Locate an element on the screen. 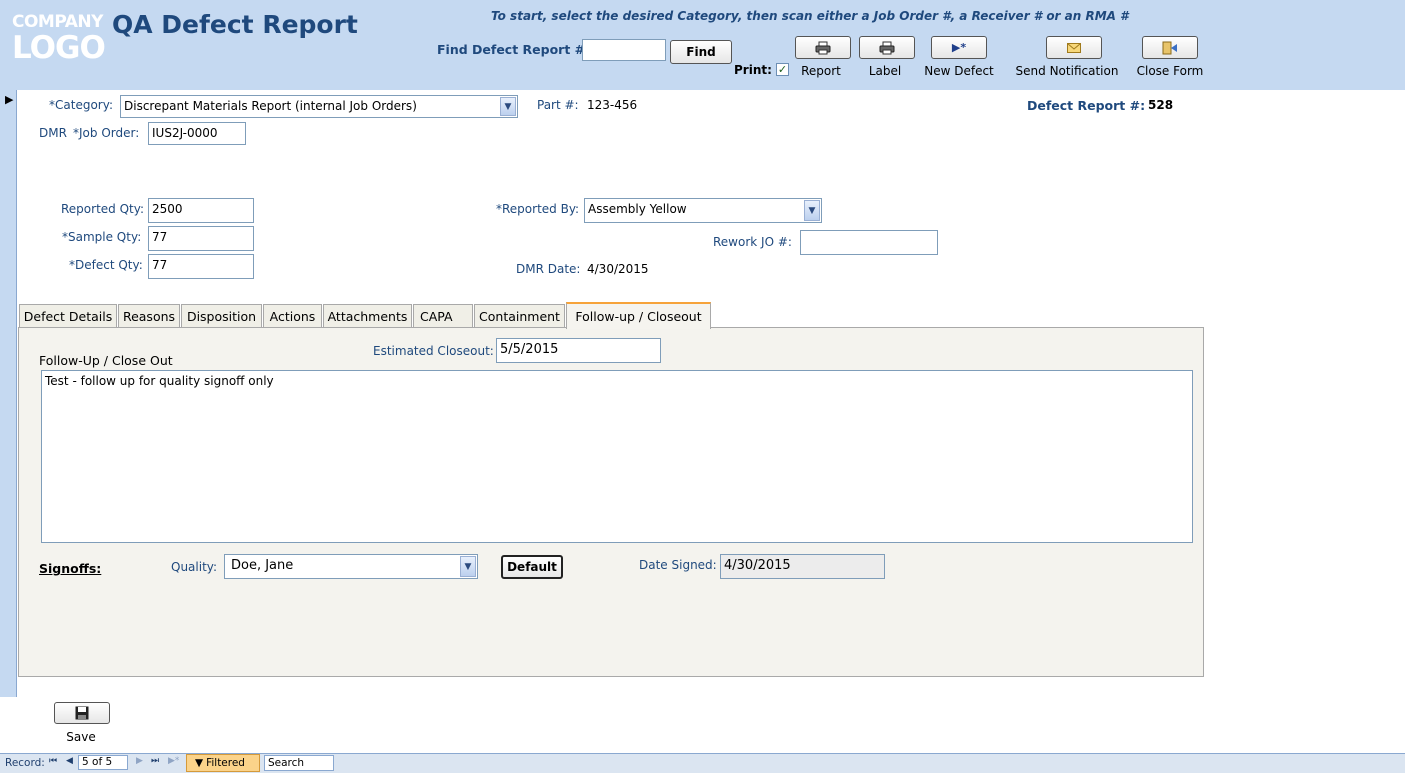 This screenshot has height=773, width=1405. envelope-icon is located at coordinates (1074, 47).